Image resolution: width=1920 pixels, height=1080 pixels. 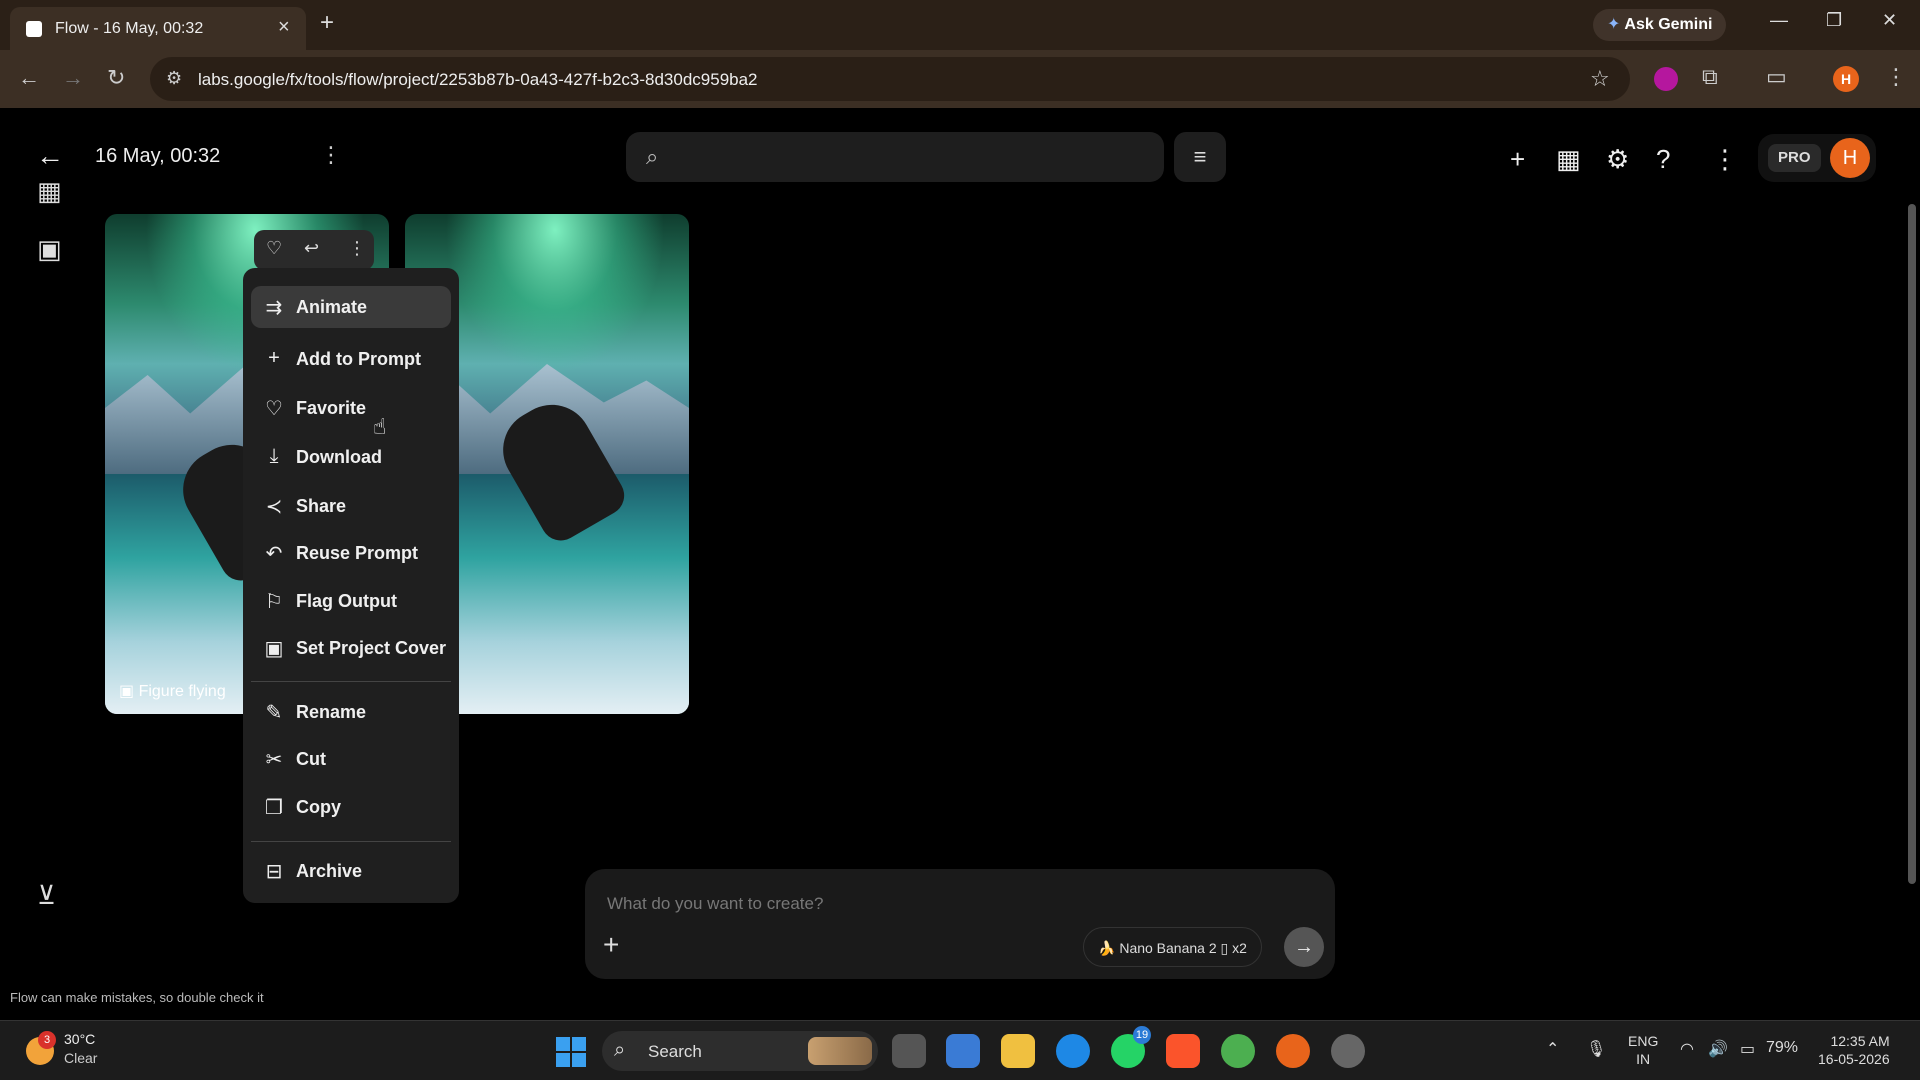 What do you see at coordinates (351, 871) in the screenshot?
I see `menu-item-archive: ⊟ Archive` at bounding box center [351, 871].